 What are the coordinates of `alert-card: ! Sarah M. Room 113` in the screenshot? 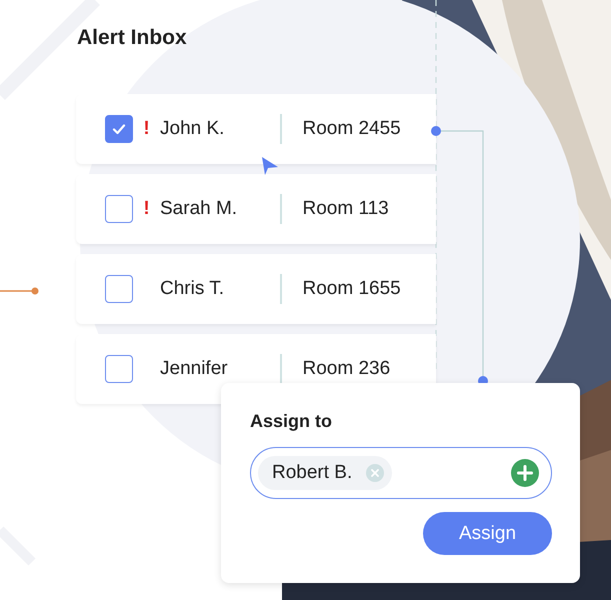 It's located at (256, 209).